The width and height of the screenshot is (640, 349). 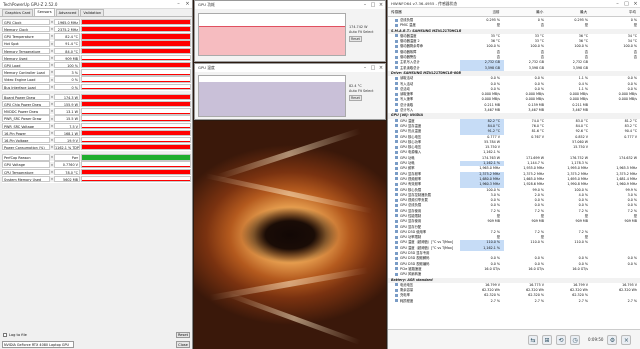 What do you see at coordinates (612, 339) in the screenshot?
I see `settings-icon: ⚙` at bounding box center [612, 339].